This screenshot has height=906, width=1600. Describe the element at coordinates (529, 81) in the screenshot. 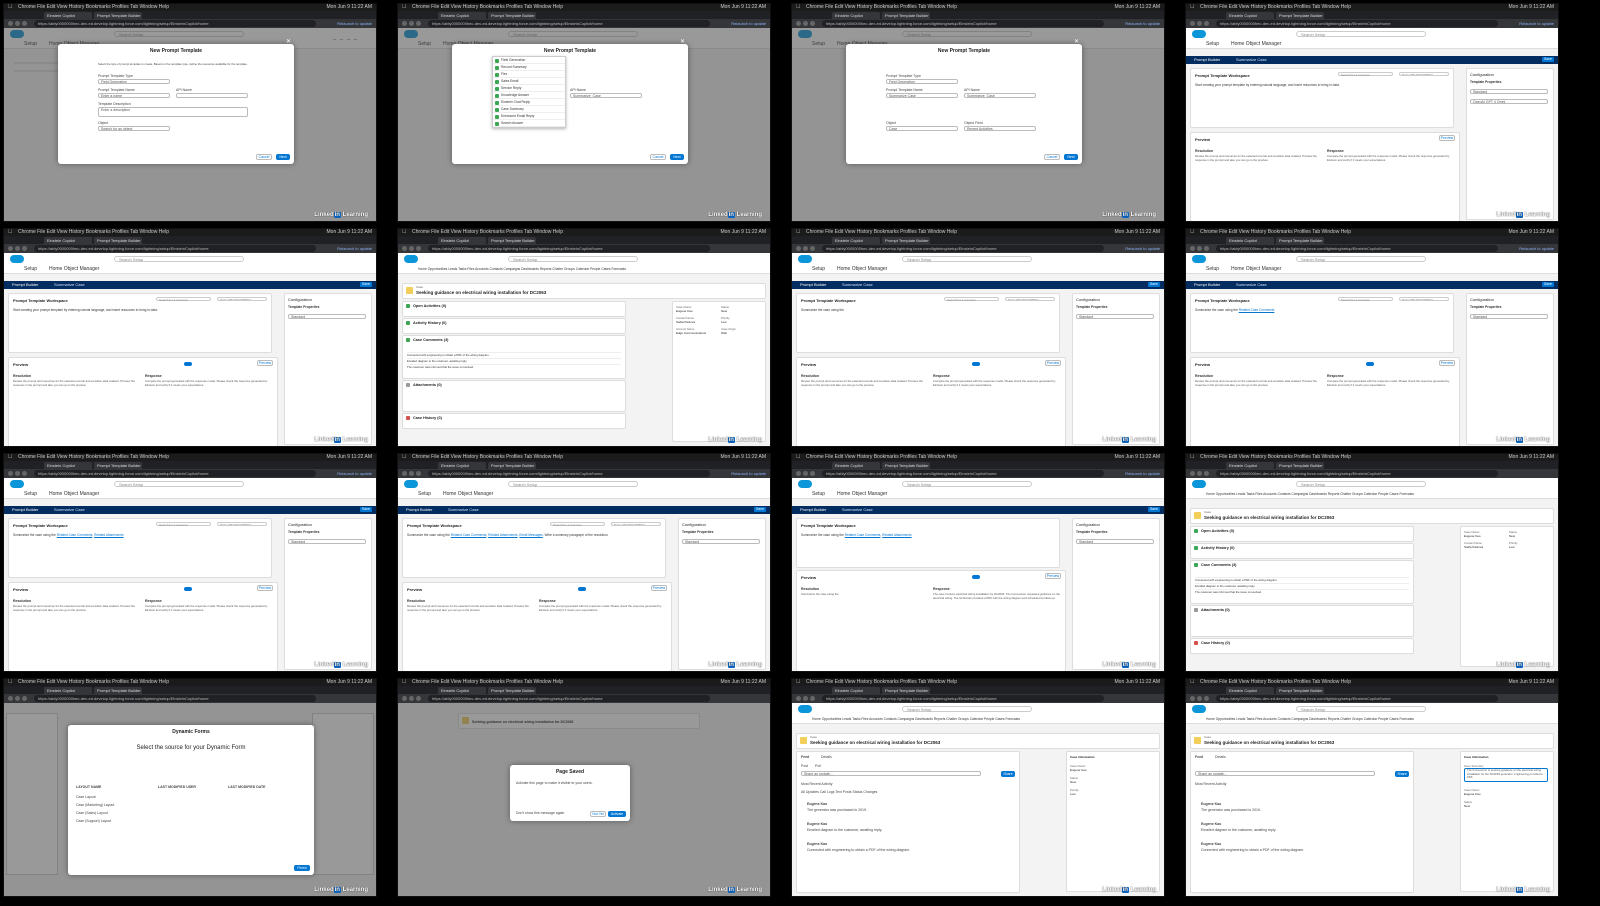

I see `dropdown-option: Sales Email` at that location.